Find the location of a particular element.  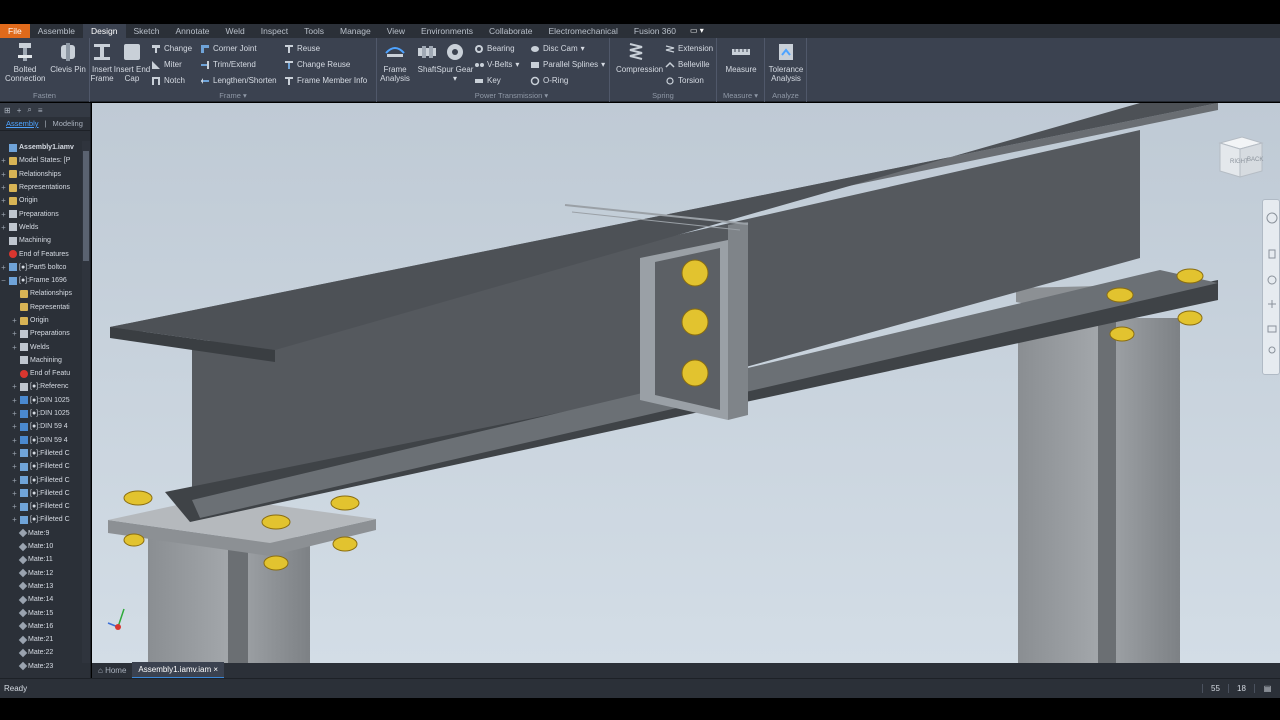

tab-file: File is located at coordinates (15, 31).